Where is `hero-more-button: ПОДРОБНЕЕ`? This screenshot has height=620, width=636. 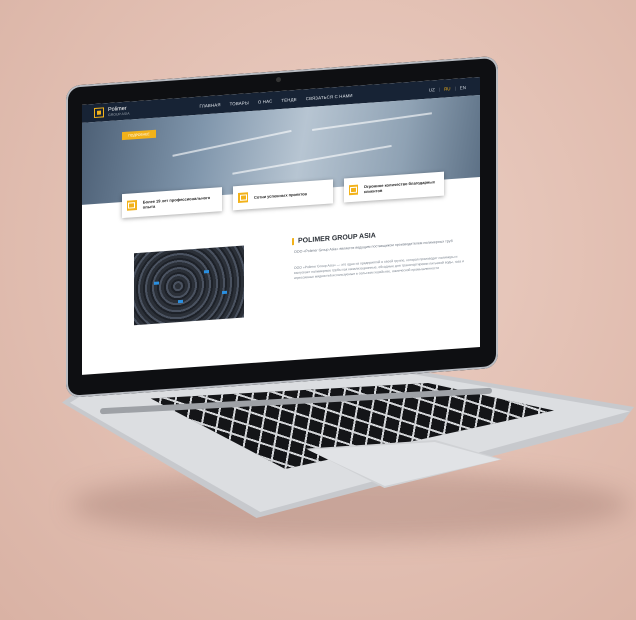
hero-more-button: ПОДРОБНЕЕ is located at coordinates (139, 135).